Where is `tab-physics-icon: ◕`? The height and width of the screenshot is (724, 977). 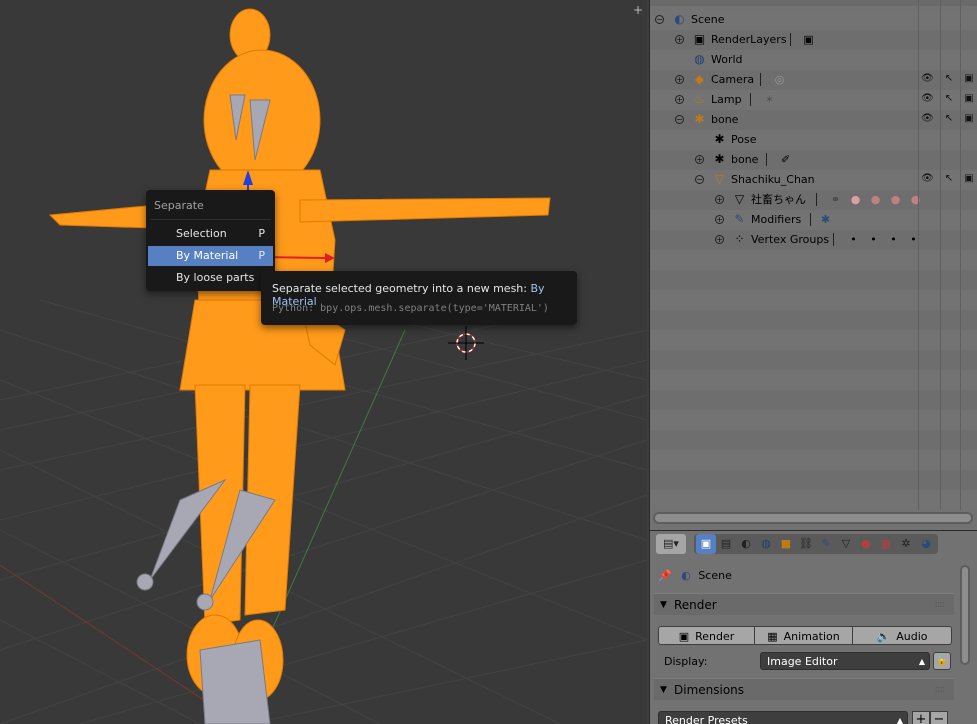 tab-physics-icon: ◕ is located at coordinates (926, 544).